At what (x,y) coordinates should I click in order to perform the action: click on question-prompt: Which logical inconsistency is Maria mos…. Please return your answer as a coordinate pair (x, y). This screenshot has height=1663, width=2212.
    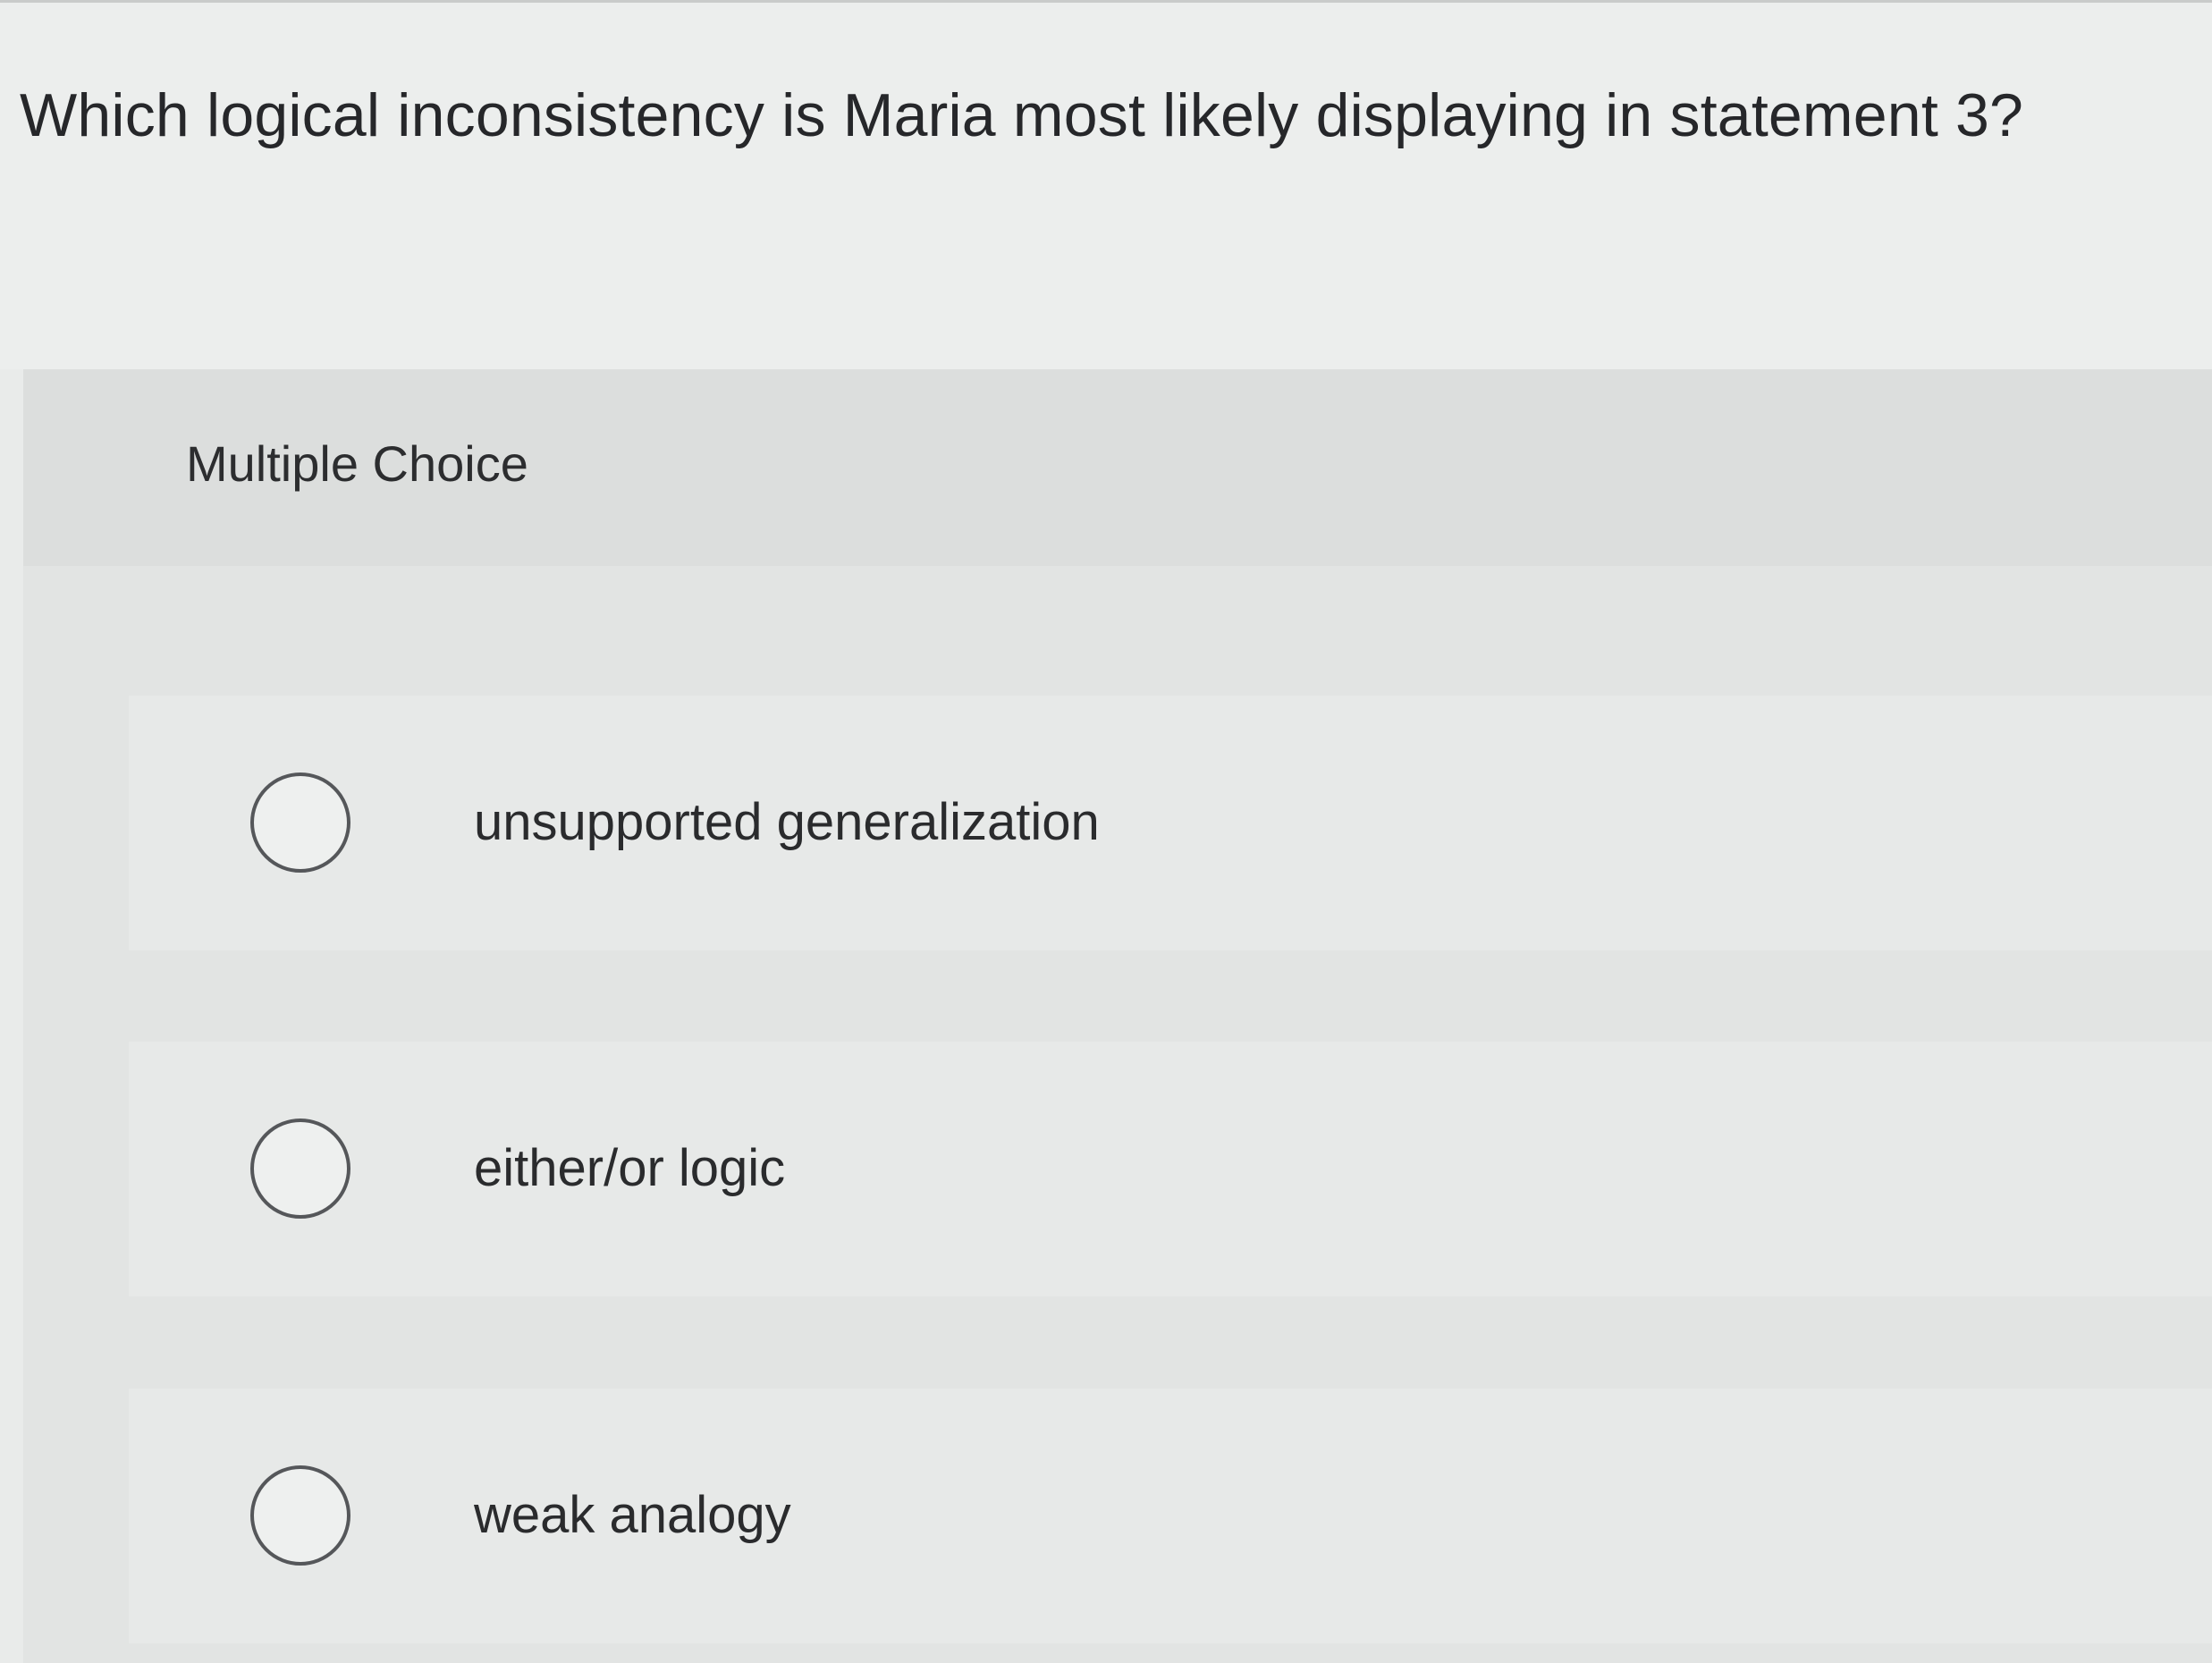
    Looking at the image, I should click on (1022, 115).